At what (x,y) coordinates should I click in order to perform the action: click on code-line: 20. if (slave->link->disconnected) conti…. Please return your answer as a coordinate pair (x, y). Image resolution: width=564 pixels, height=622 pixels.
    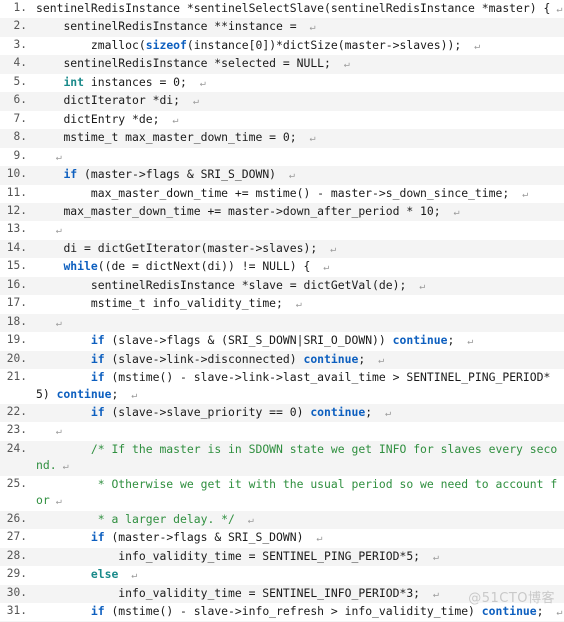
    Looking at the image, I should click on (282, 360).